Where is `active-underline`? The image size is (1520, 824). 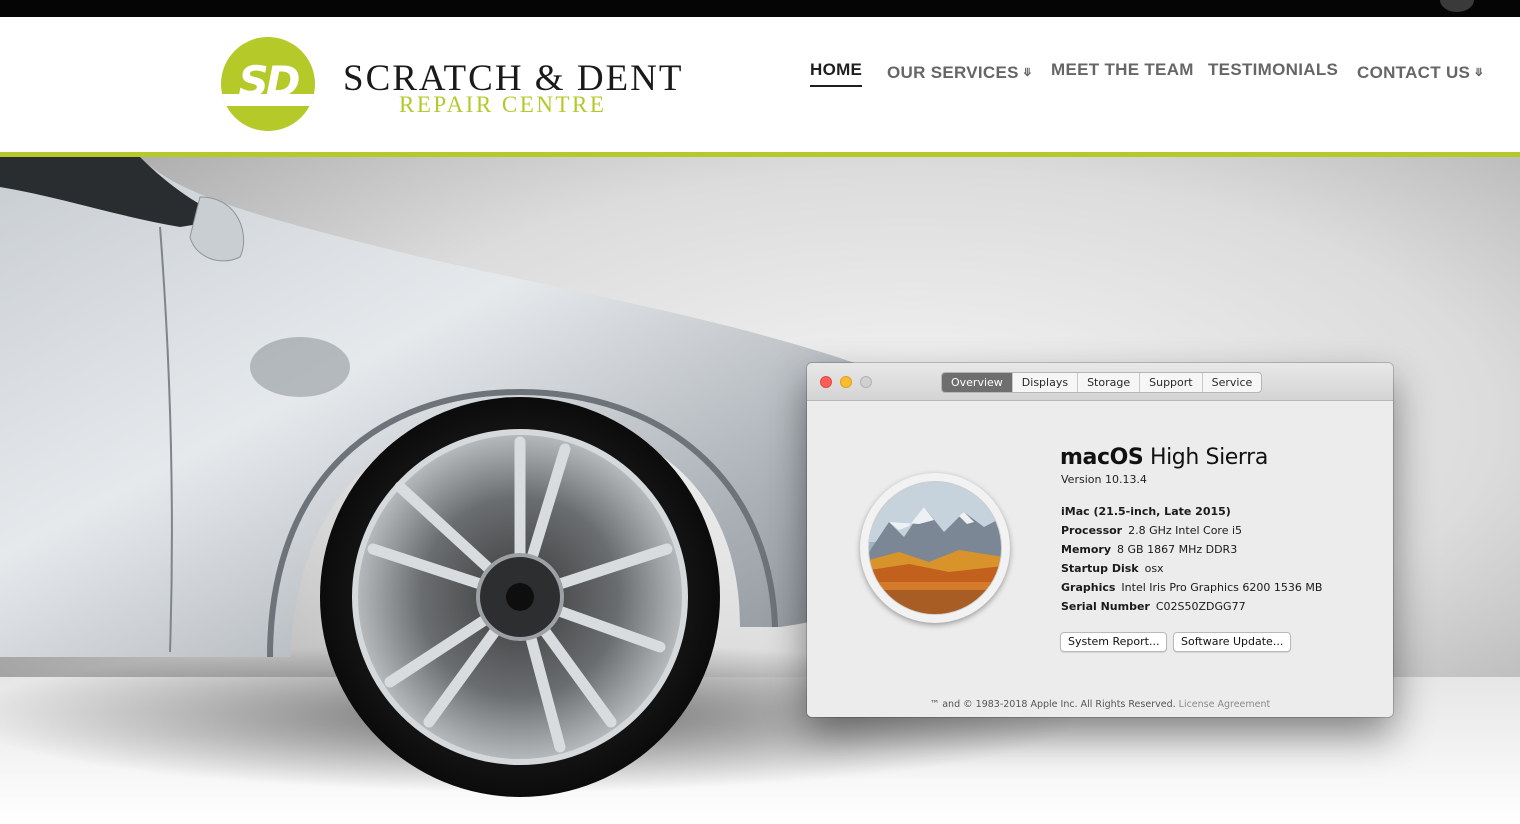
active-underline is located at coordinates (836, 86).